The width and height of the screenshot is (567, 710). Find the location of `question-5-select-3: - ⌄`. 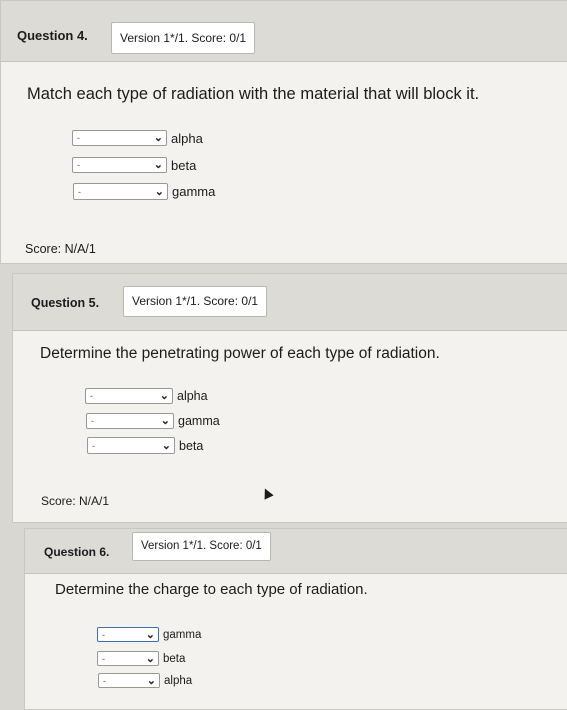

question-5-select-3: - ⌄ is located at coordinates (131, 445).